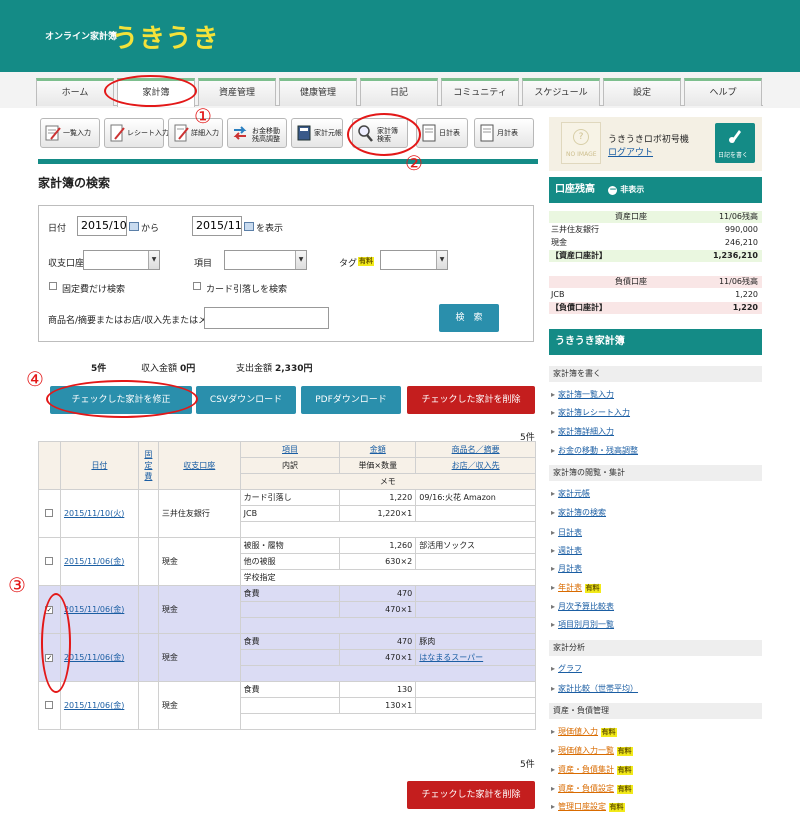 The image size is (800, 818). I want to click on item-select: ▼, so click(265, 260).